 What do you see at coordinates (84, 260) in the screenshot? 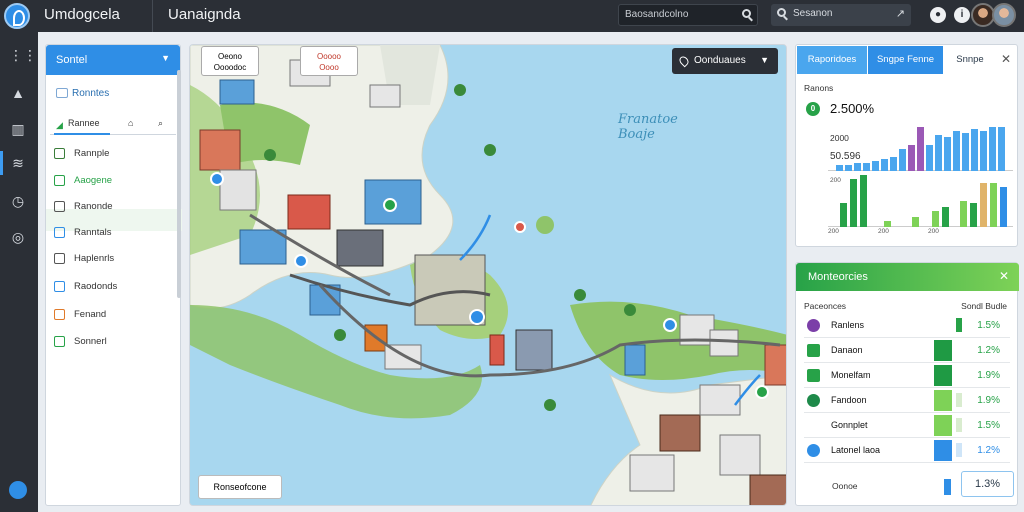
I see `list-item: Haplenrls` at bounding box center [84, 260].